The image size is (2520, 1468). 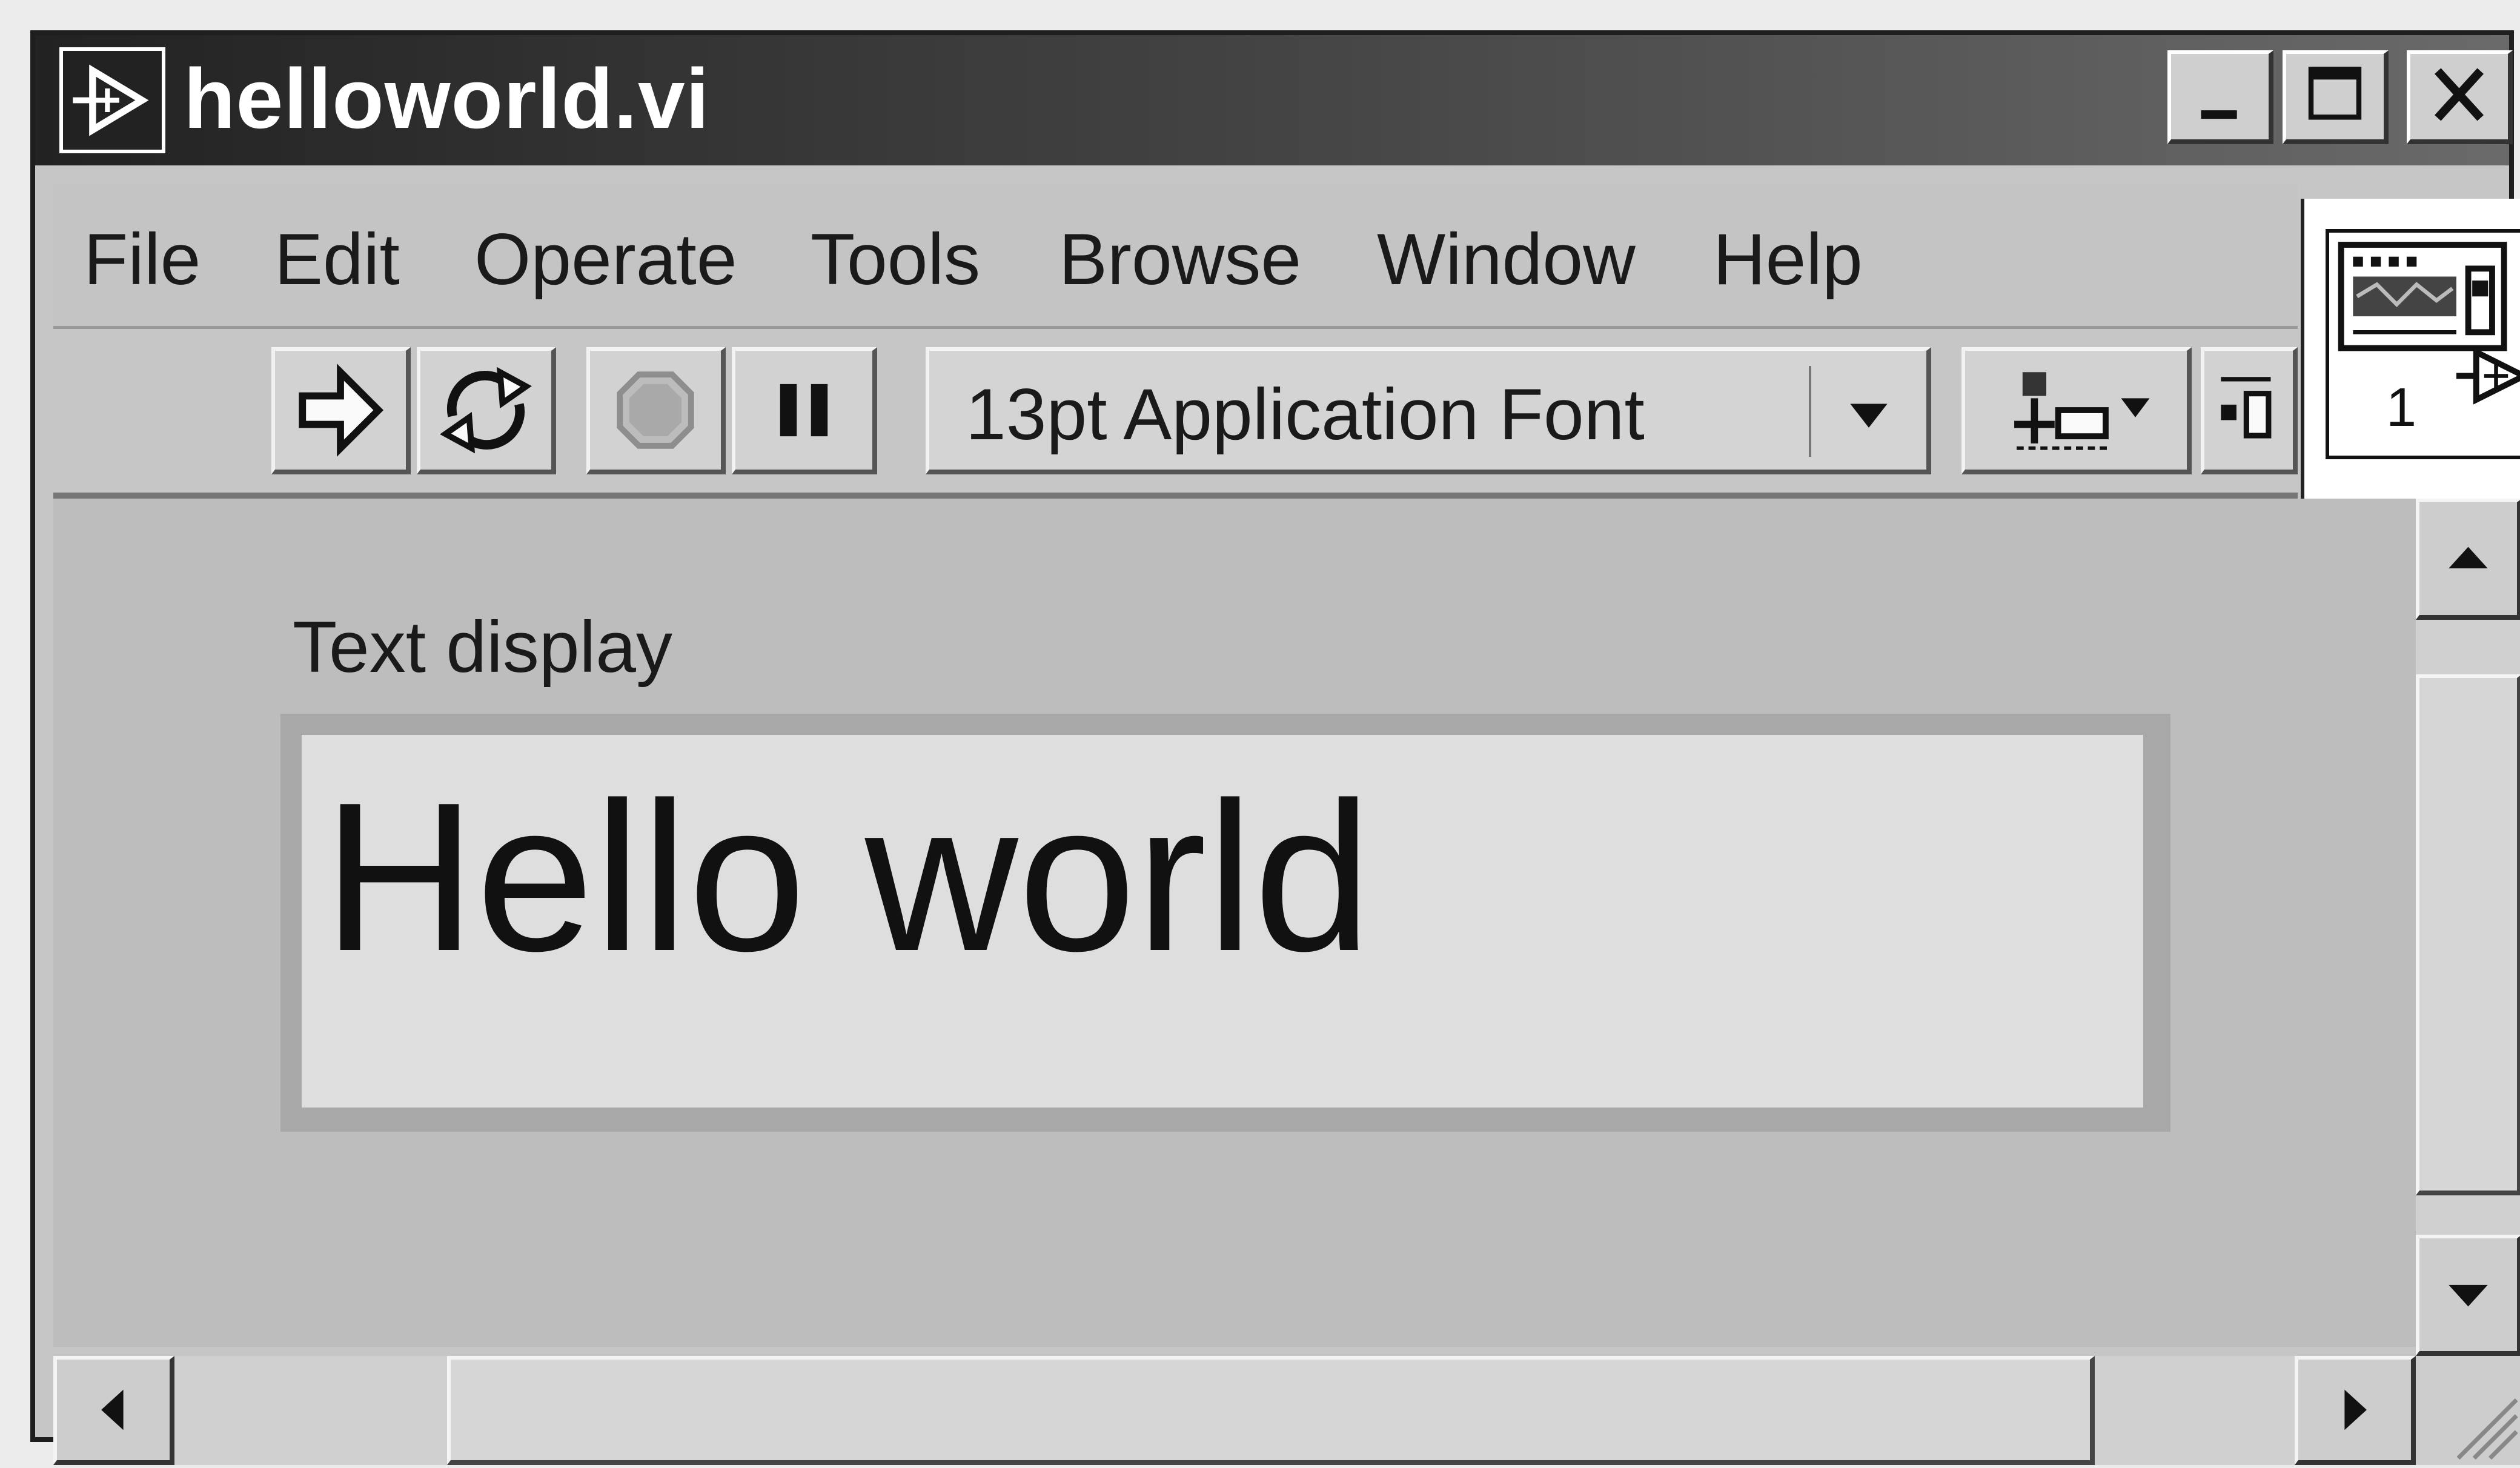 I want to click on vertical-scrollbar, so click(x=2468, y=927).